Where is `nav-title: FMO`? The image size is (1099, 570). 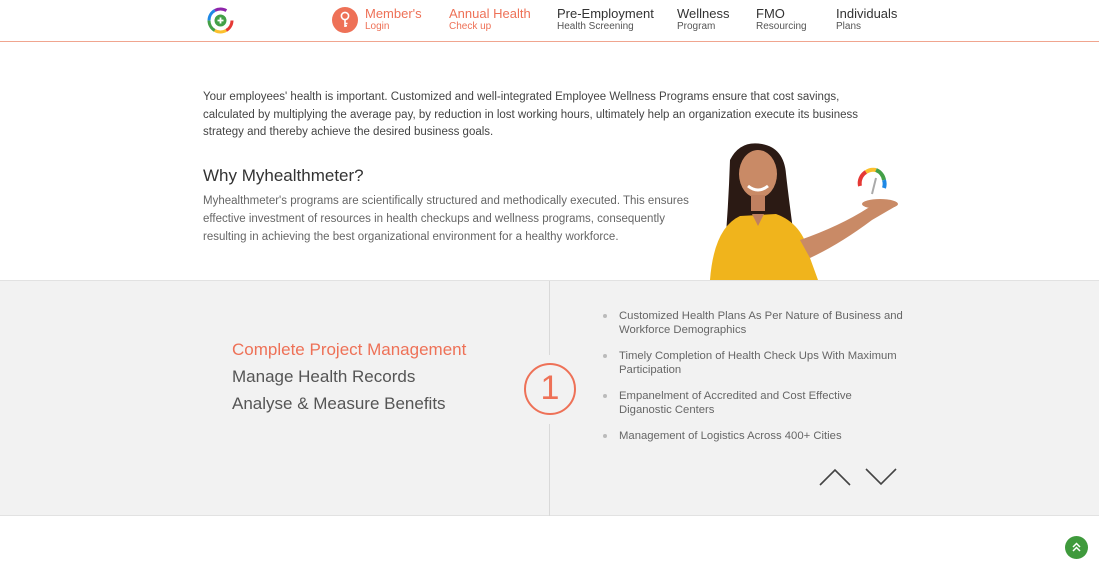
nav-title: FMO is located at coordinates (770, 13).